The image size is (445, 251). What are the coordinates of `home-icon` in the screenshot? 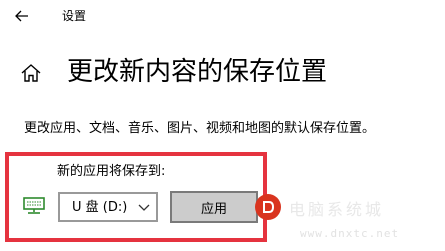 It's located at (31, 73).